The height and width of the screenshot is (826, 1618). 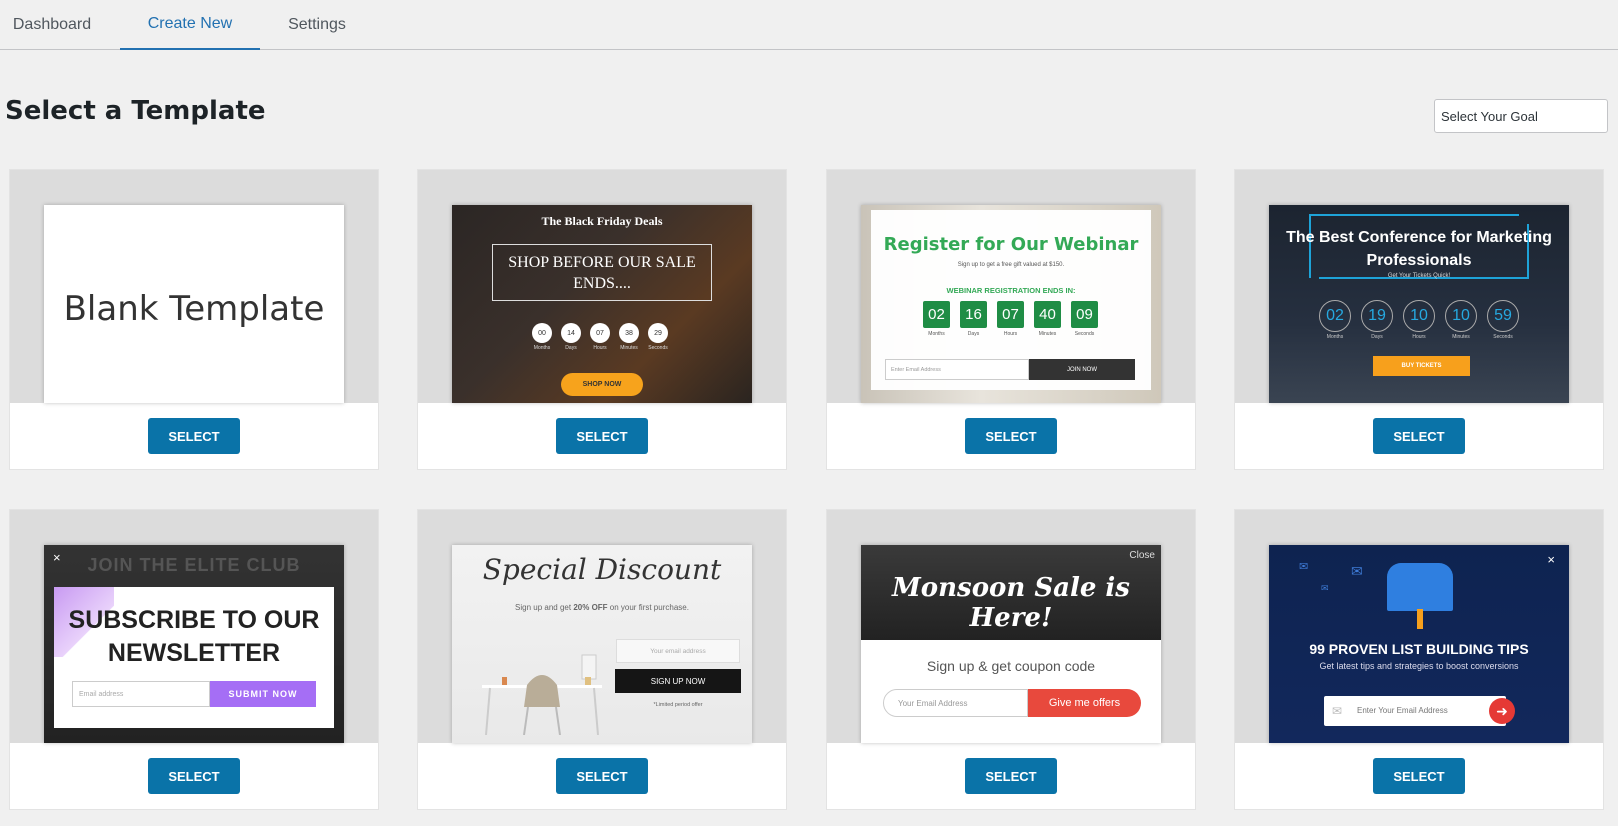 What do you see at coordinates (600, 333) in the screenshot?
I see `timer-value: 07` at bounding box center [600, 333].